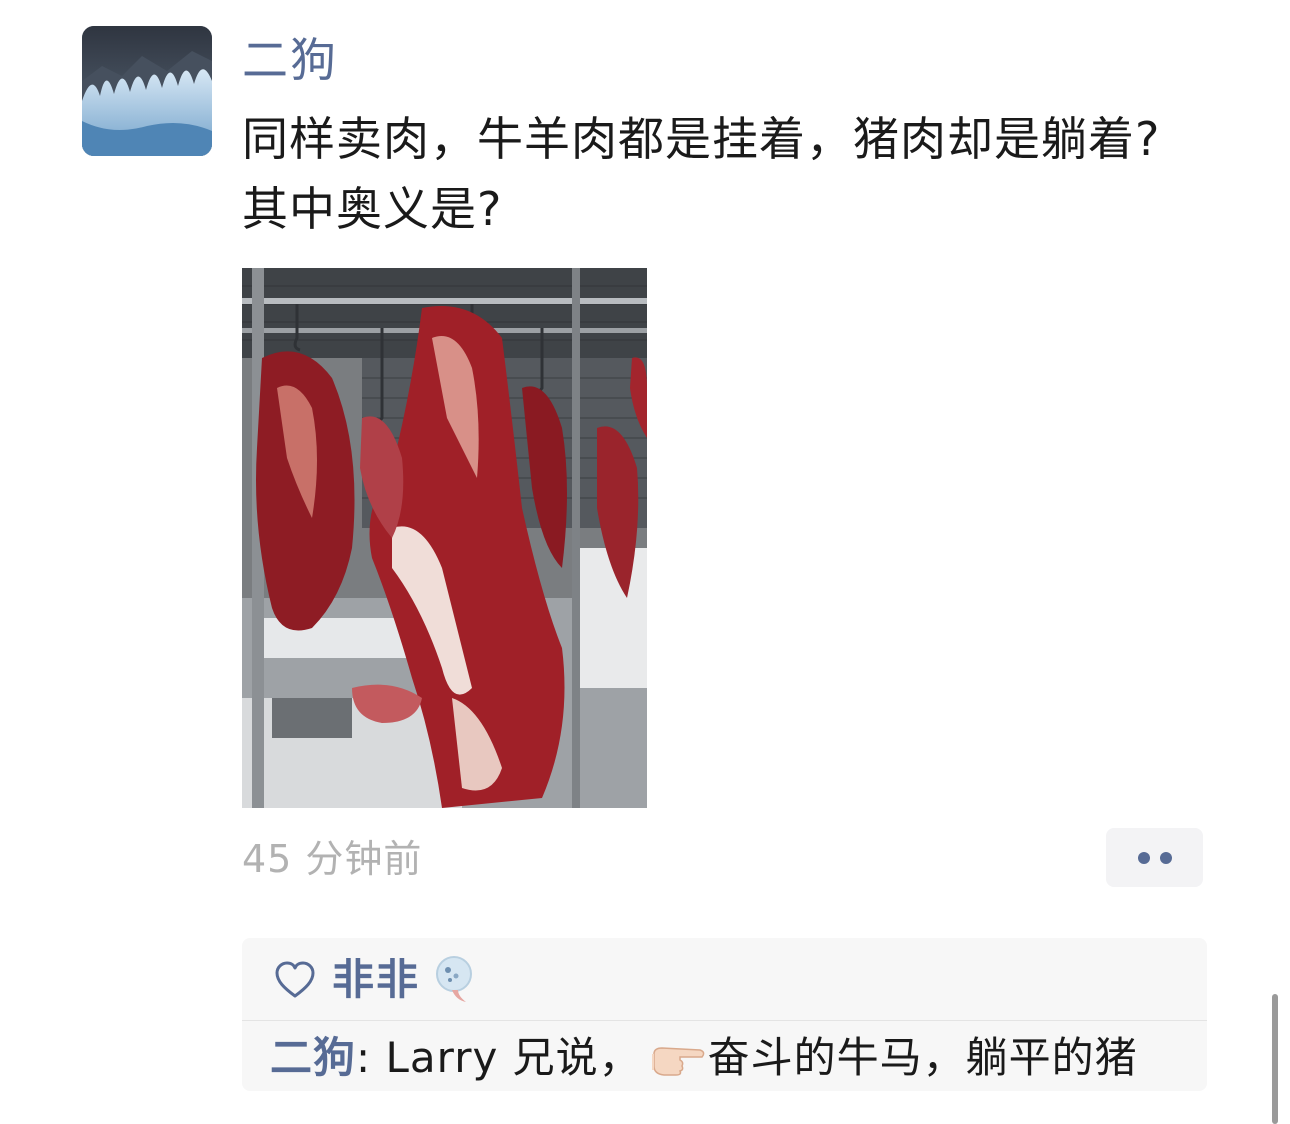  What do you see at coordinates (313, 1057) in the screenshot?
I see `comment-author: 二狗` at bounding box center [313, 1057].